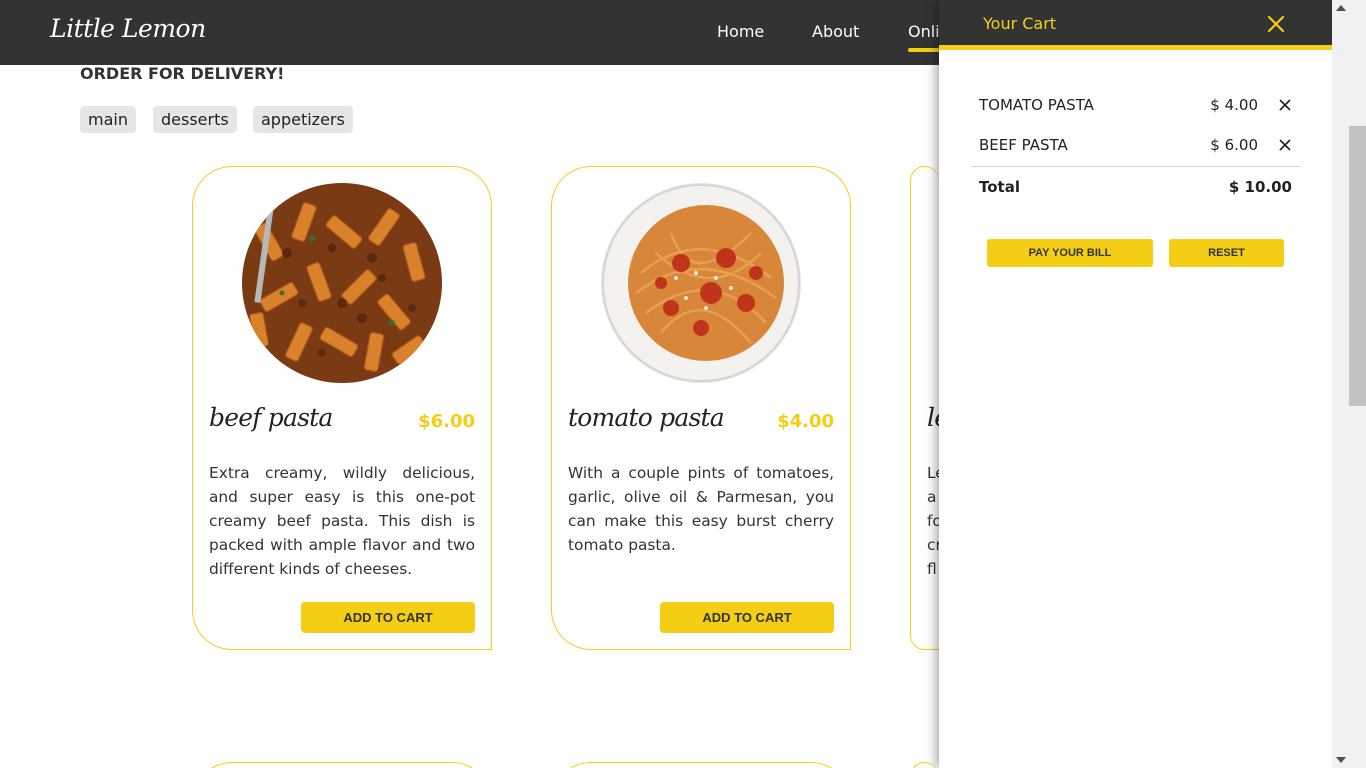 Image resolution: width=1366 pixels, height=768 pixels. I want to click on cart-drawer-header: Your Cart, so click(1135, 25).